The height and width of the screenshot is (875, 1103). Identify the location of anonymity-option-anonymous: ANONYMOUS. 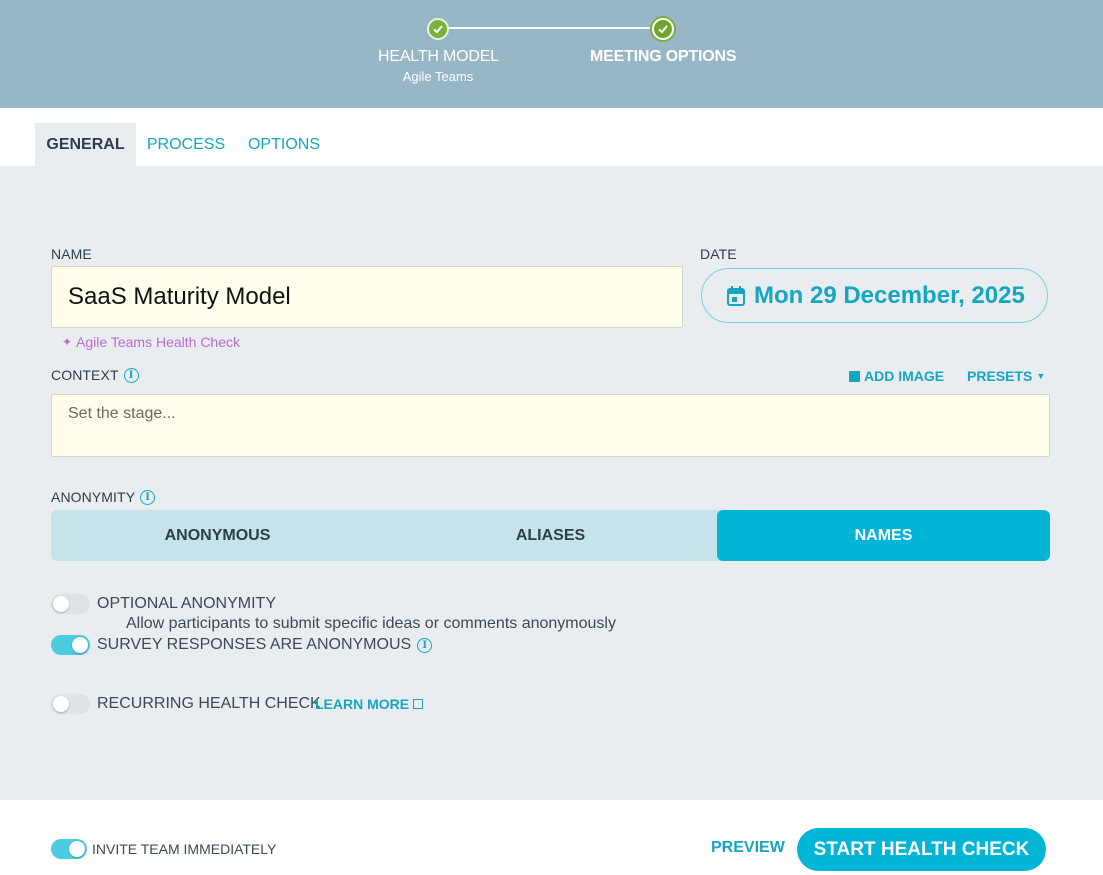
(217, 535).